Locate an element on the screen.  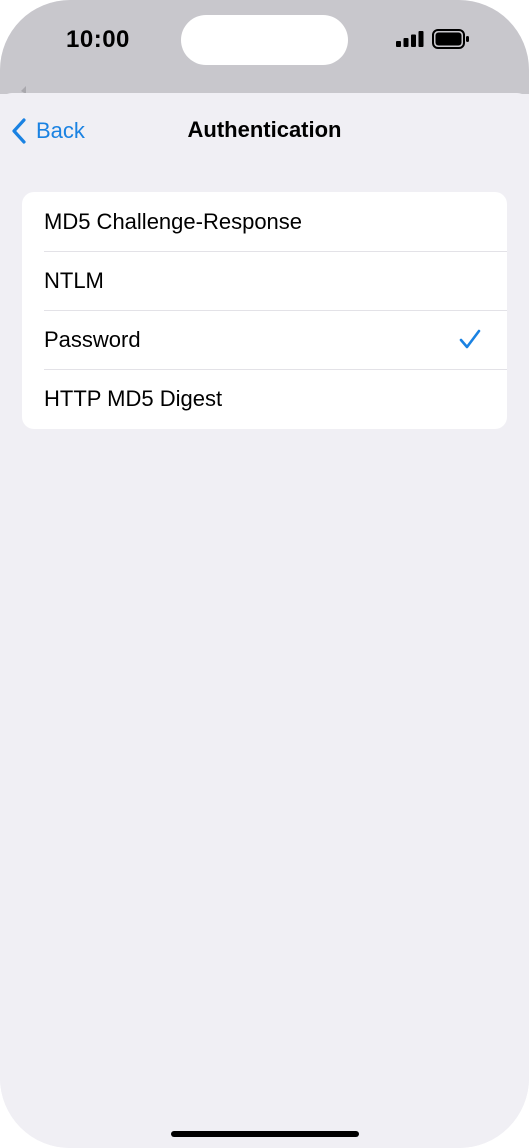
option-label: NTLM is located at coordinates (74, 280).